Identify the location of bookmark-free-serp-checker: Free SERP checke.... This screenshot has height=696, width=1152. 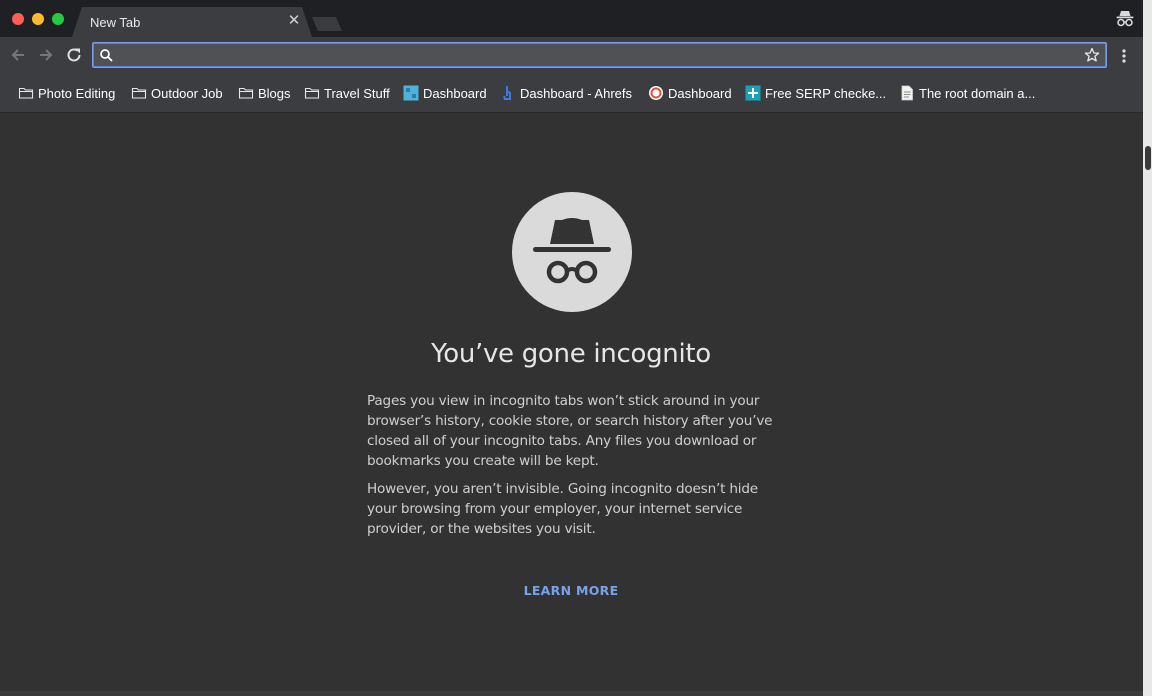
(815, 93).